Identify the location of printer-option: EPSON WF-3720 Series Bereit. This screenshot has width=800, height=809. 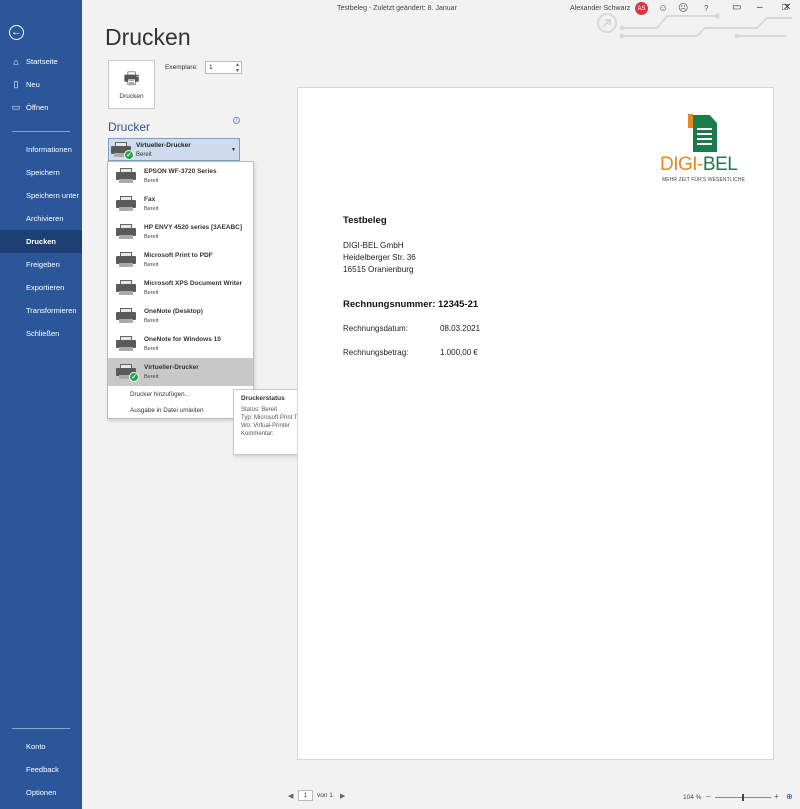
(180, 176).